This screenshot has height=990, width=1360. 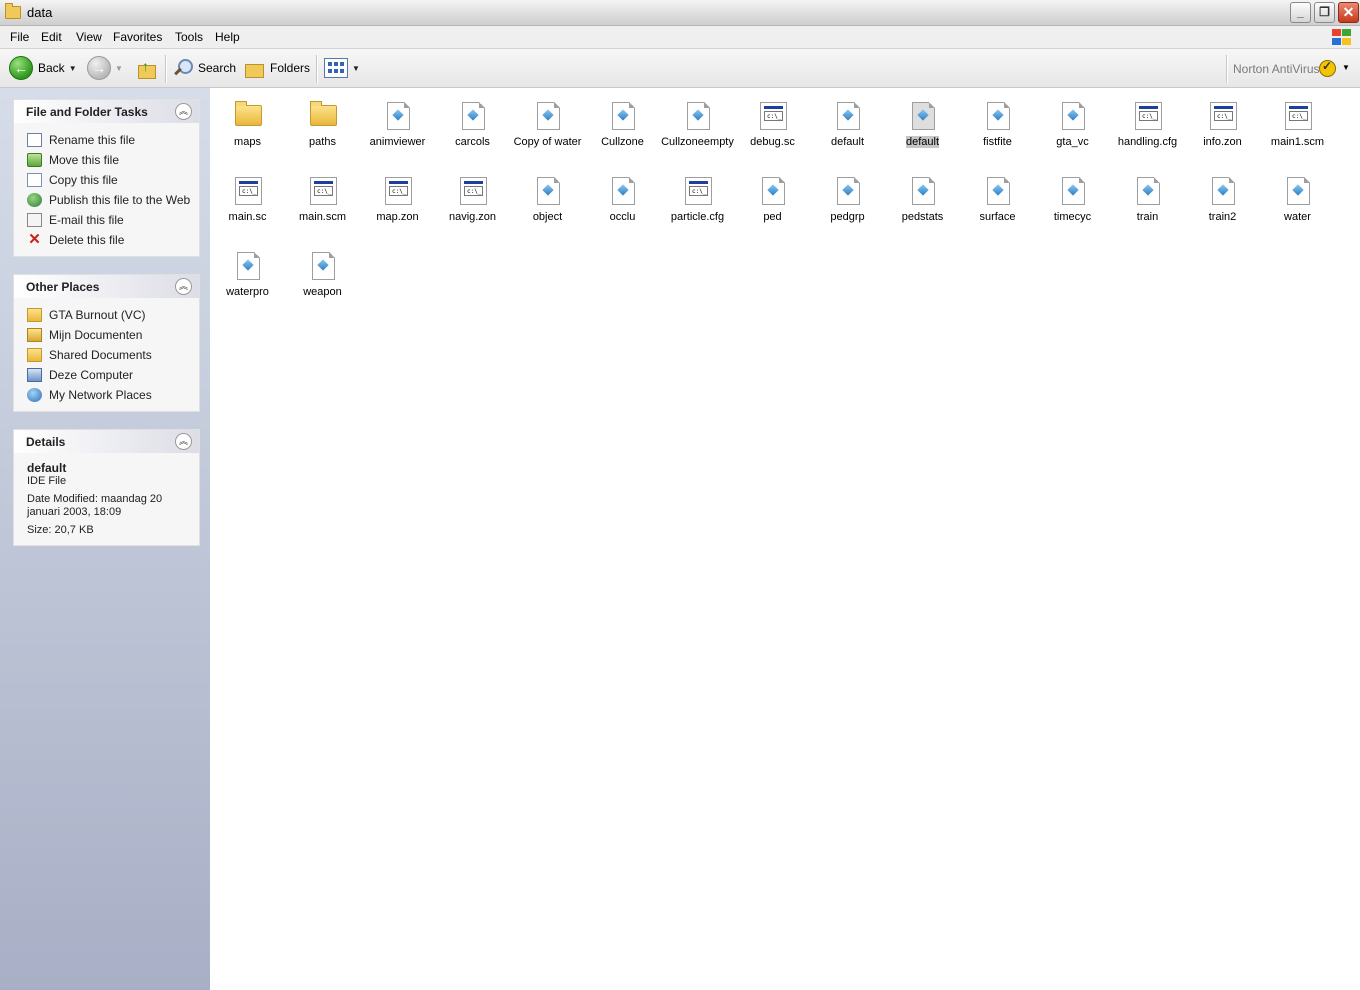 What do you see at coordinates (322, 281) in the screenshot?
I see `file-item: weapon` at bounding box center [322, 281].